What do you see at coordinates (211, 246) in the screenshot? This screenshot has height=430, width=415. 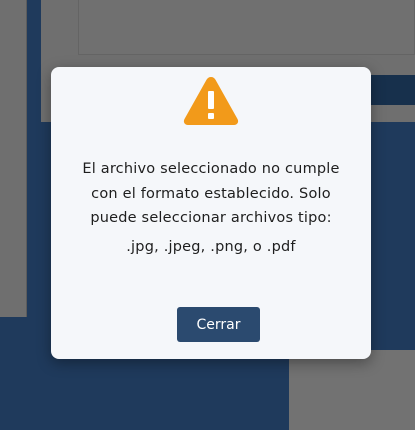 I see `error-message-line: .jpg, .jpeg, .png, o .pdf` at bounding box center [211, 246].